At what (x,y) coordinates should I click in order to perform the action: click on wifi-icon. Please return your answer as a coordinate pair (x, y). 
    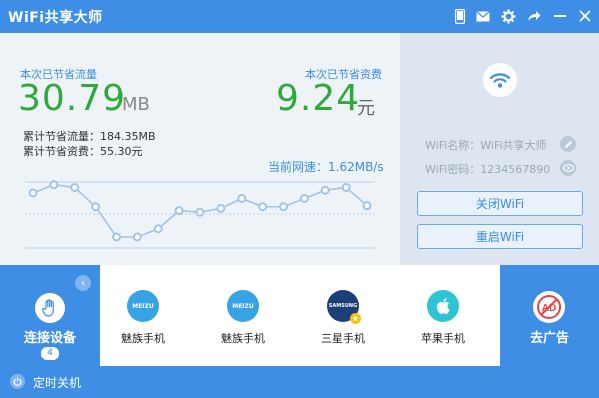
    Looking at the image, I should click on (500, 80).